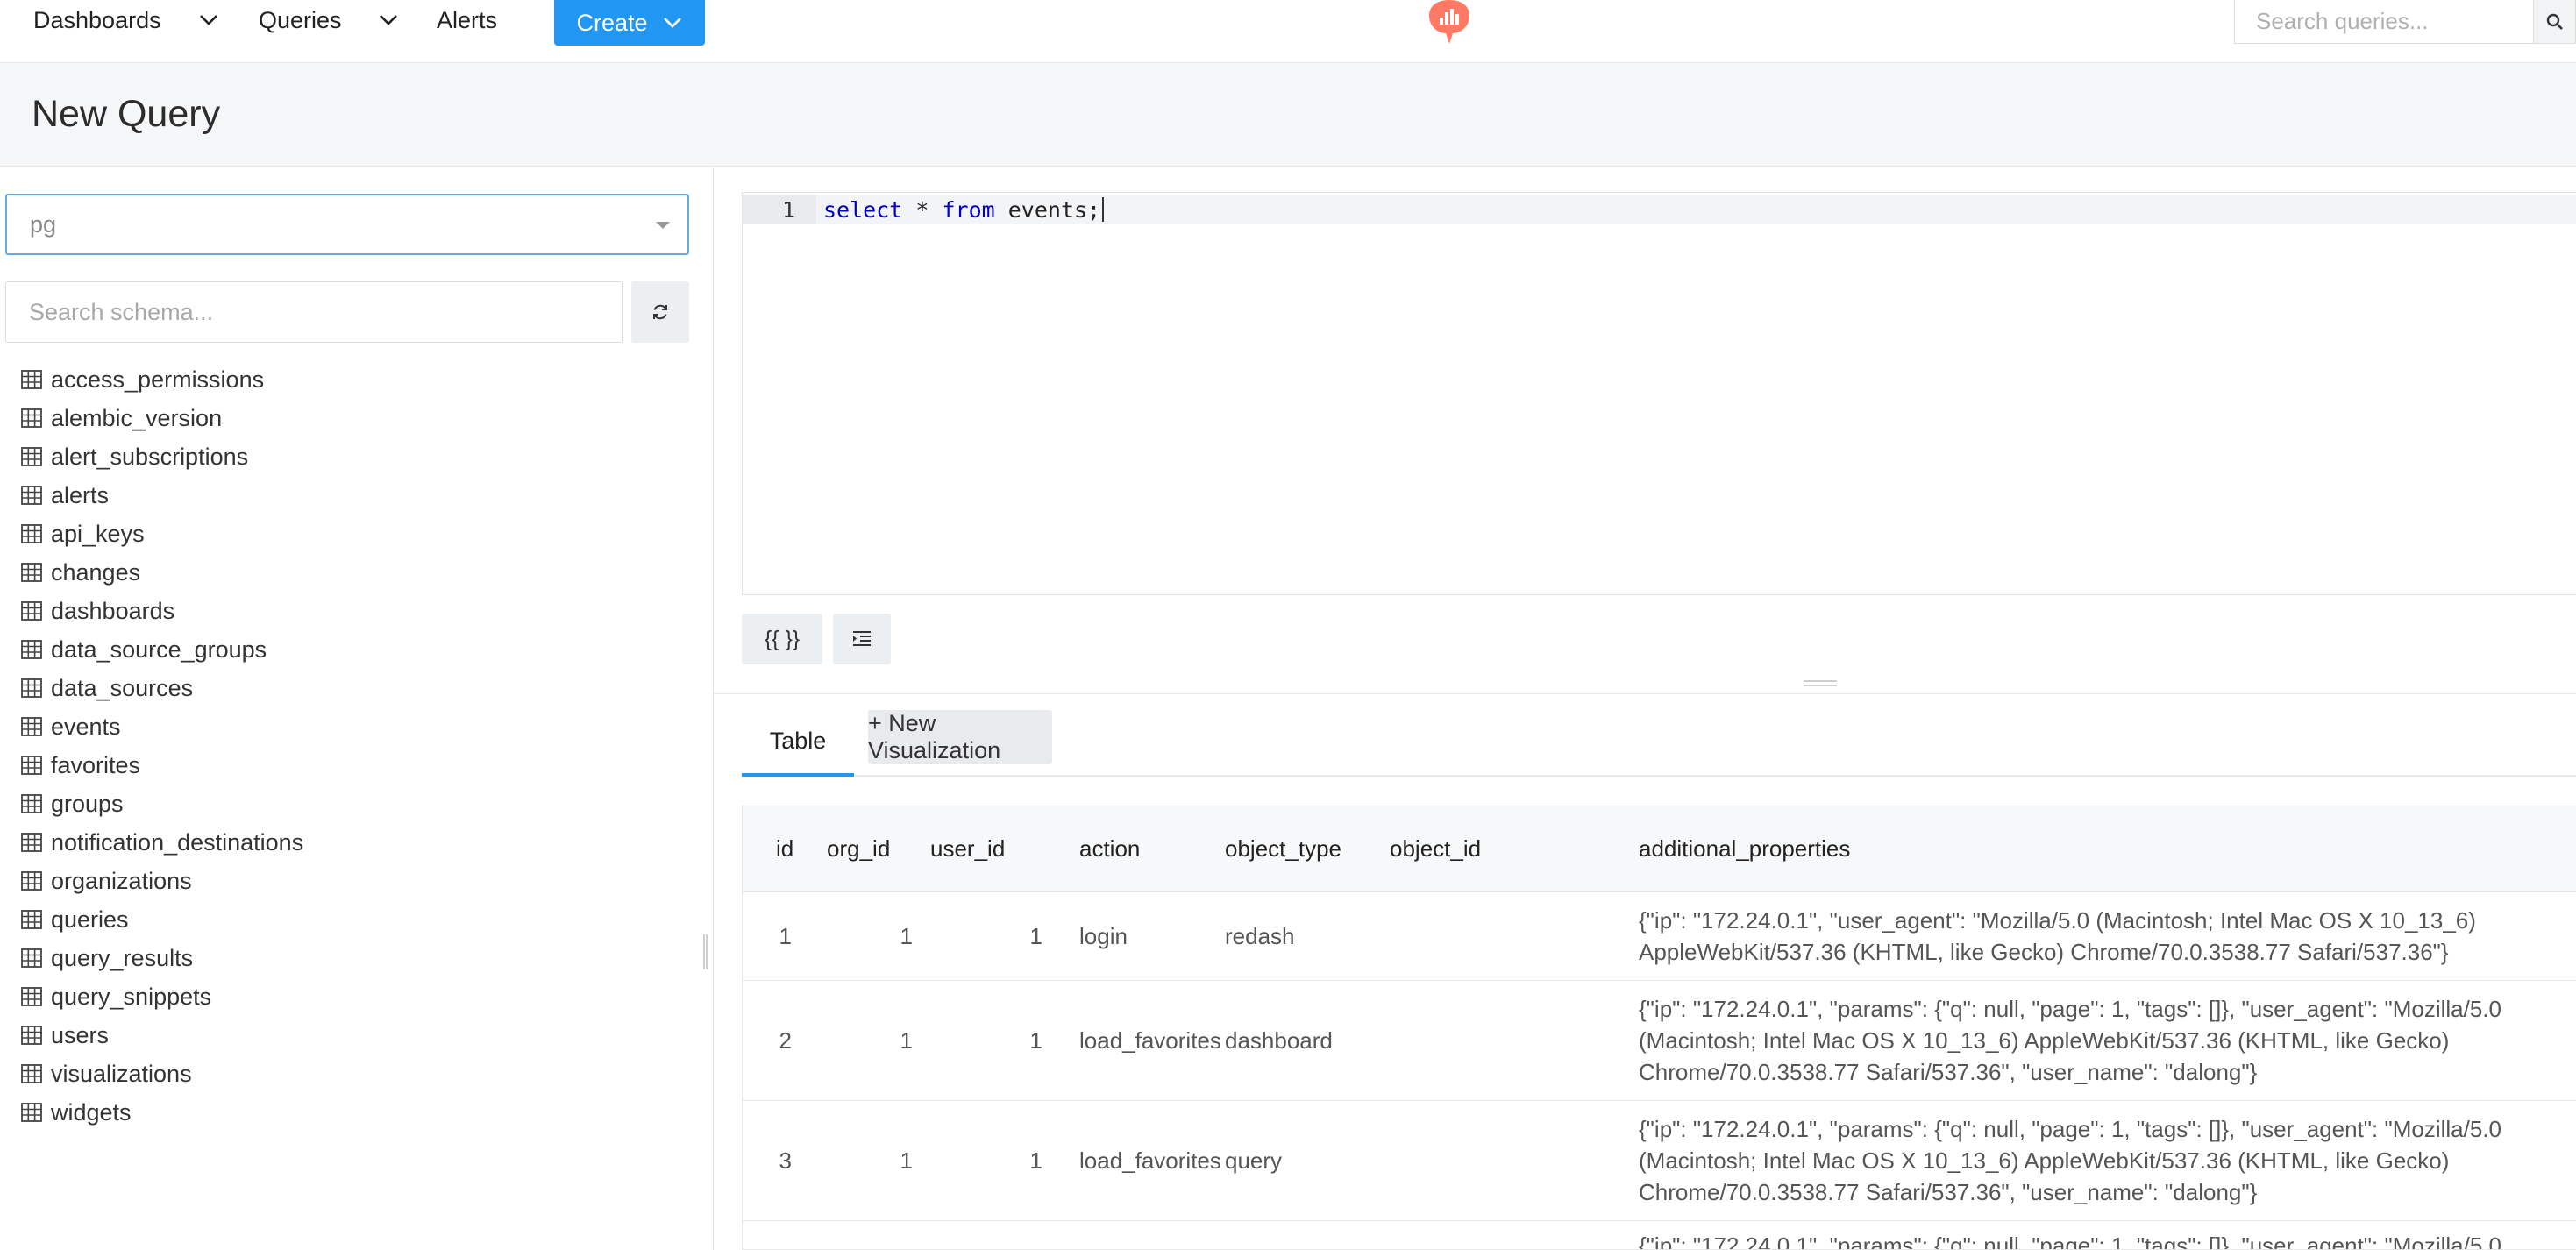 The height and width of the screenshot is (1250, 2576). I want to click on schema-table-item: data_source_groups, so click(162, 649).